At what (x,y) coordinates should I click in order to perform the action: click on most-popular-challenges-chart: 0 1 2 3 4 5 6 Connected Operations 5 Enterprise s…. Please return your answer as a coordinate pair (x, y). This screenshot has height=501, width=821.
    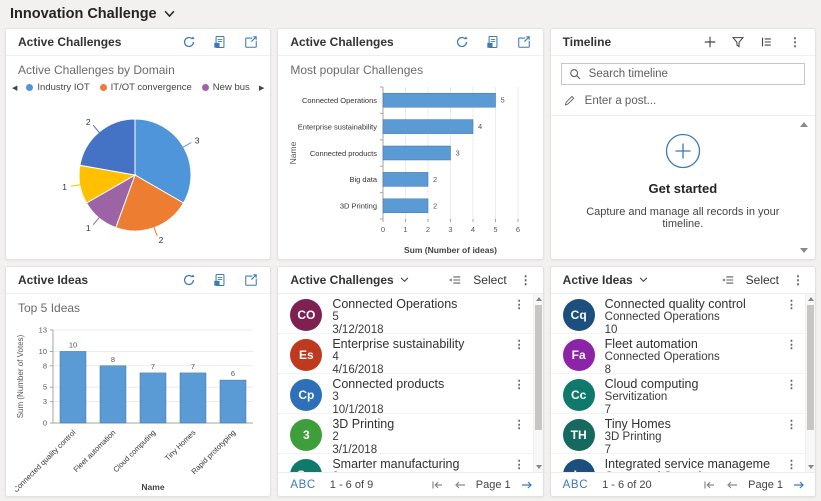
    Looking at the image, I should click on (410, 168).